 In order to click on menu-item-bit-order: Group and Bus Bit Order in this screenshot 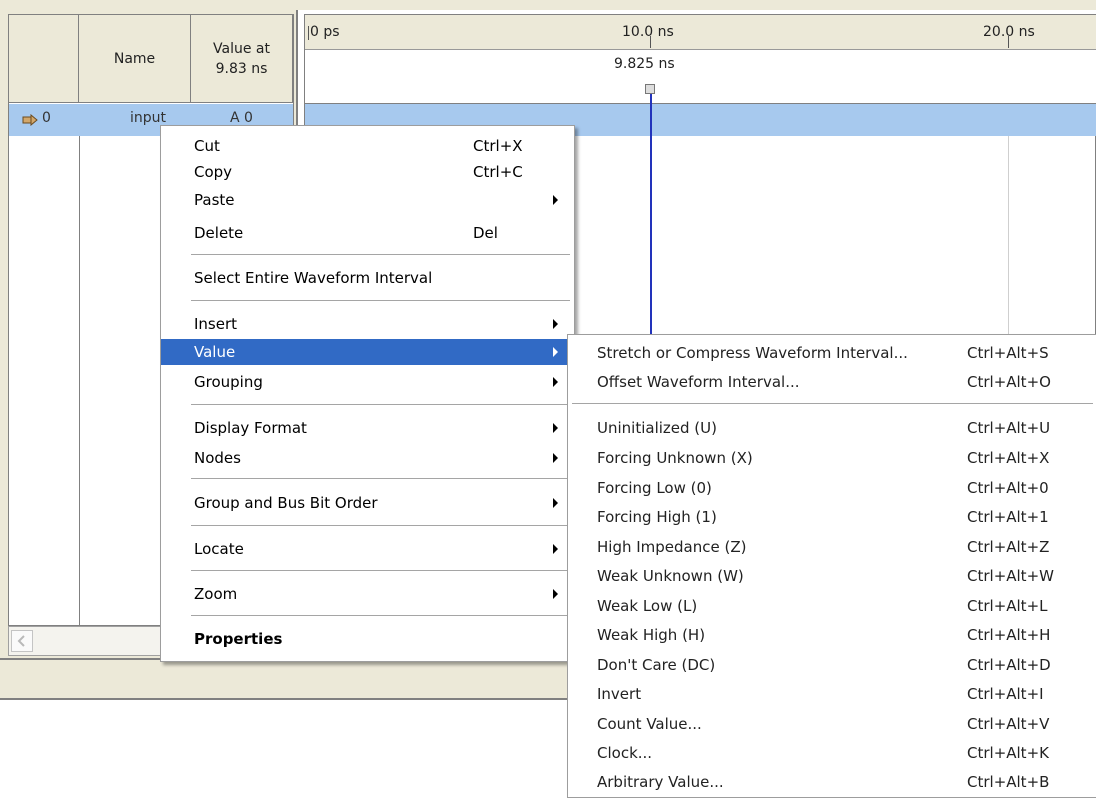, I will do `click(367, 503)`.